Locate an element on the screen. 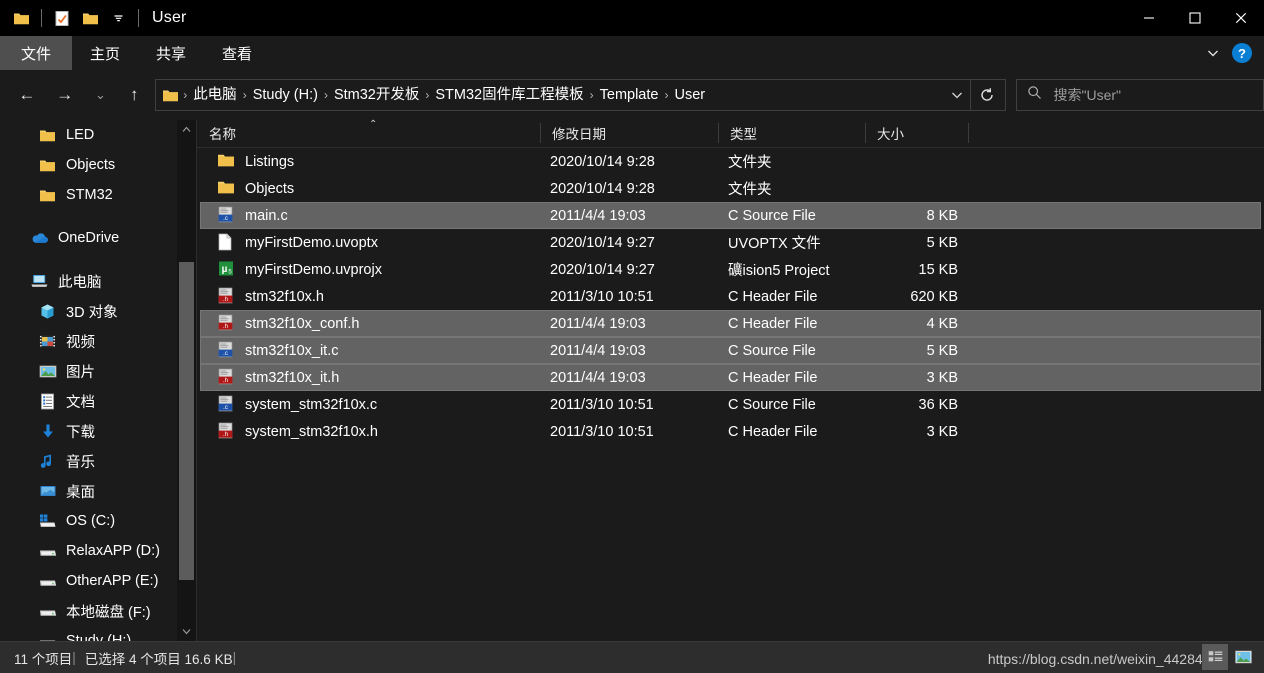 This screenshot has width=1264, height=673. search-input: 搜索"User" is located at coordinates (1088, 95).